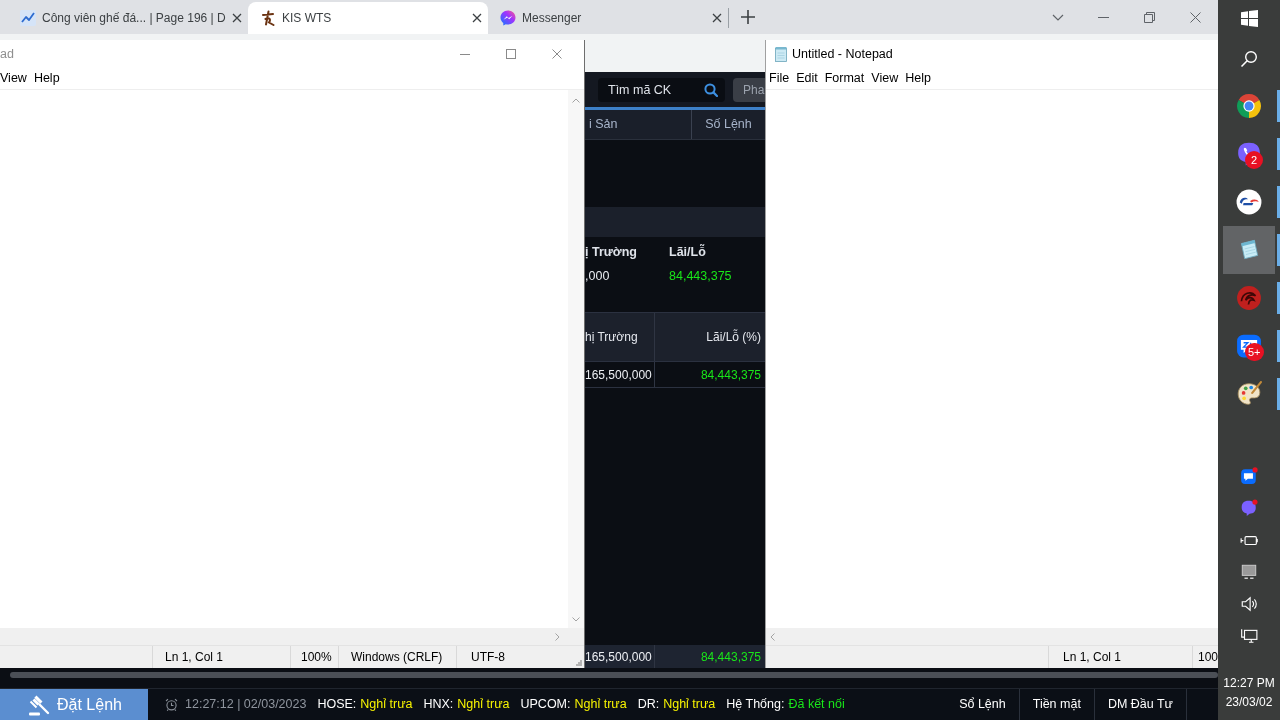 The height and width of the screenshot is (720, 1280). I want to click on footer-link: Sổ Lệnh, so click(982, 704).